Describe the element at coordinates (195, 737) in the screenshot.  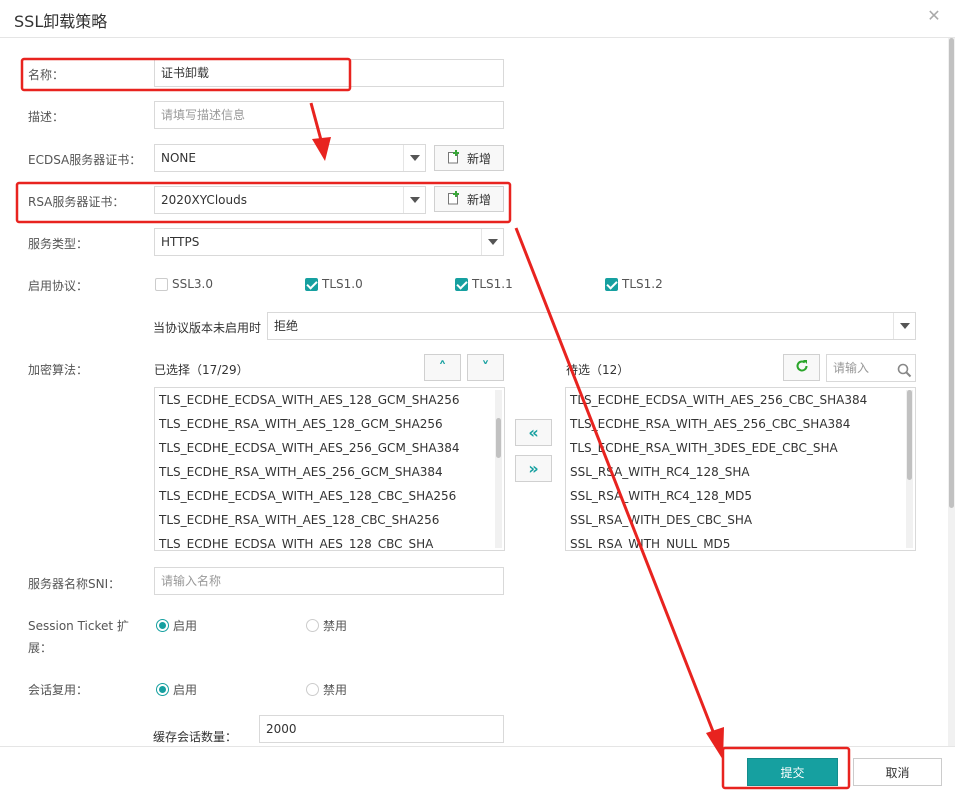
I see `cache-count-label: 缓存会话数量：` at that location.